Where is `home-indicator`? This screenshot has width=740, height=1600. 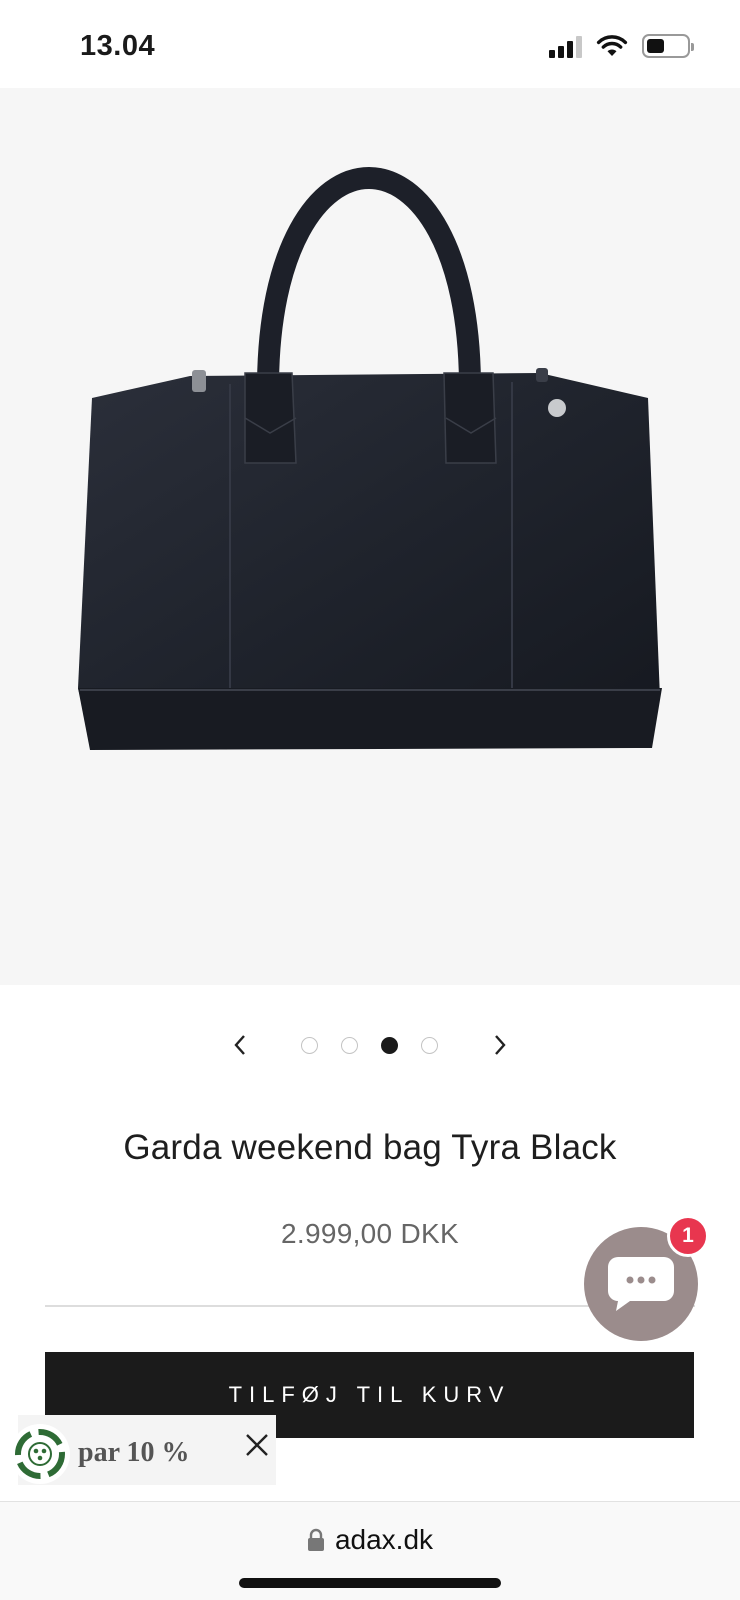
home-indicator is located at coordinates (370, 1583).